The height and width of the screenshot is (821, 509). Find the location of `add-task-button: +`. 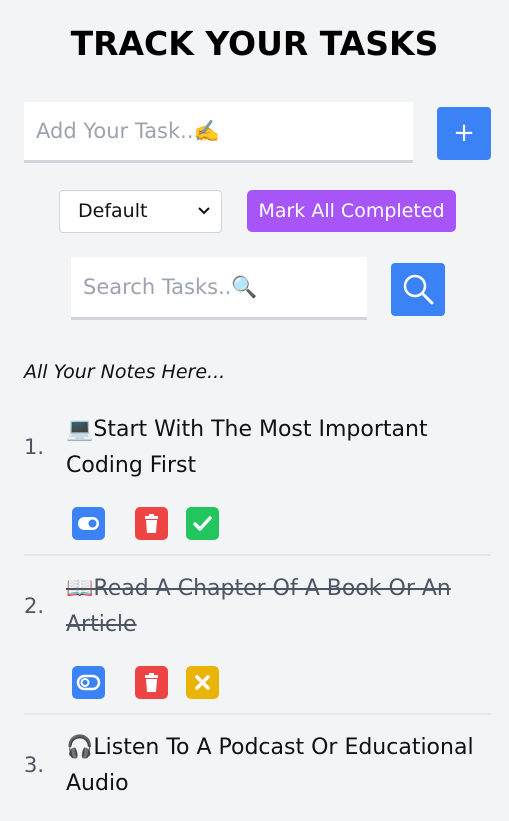

add-task-button: + is located at coordinates (464, 133).